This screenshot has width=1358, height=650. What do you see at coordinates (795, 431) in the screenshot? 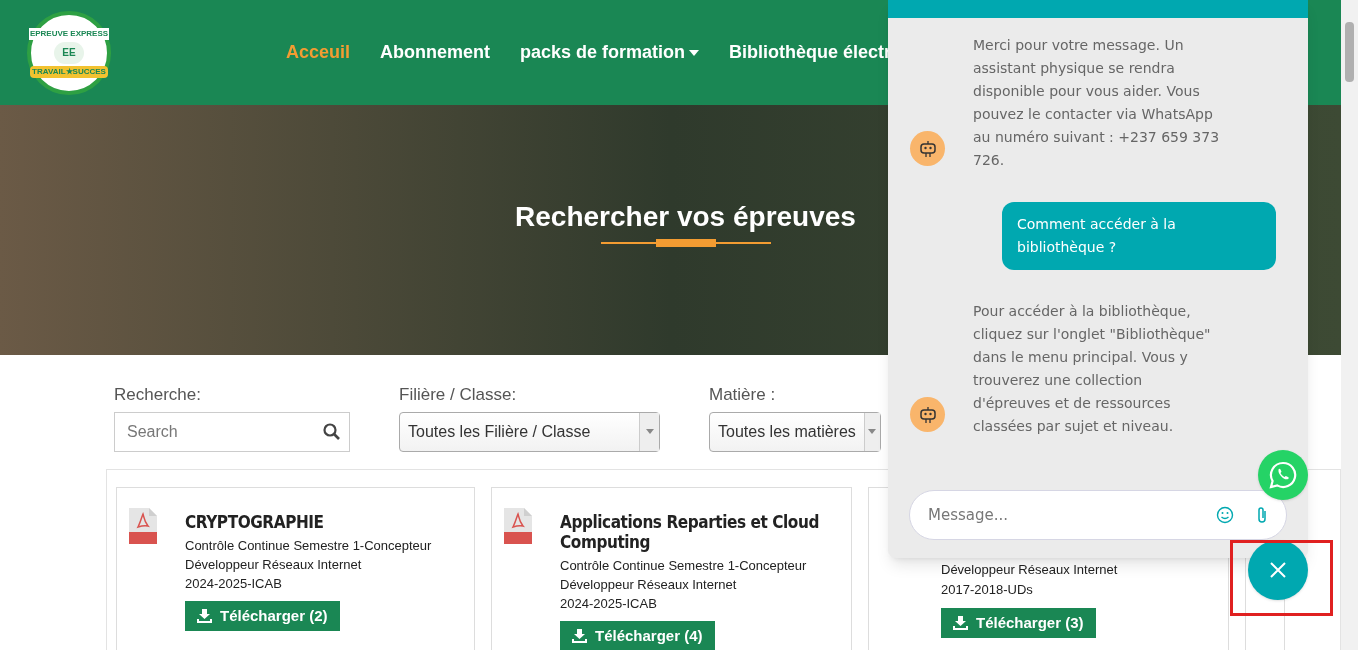
I see `select-dropdown: Toutes les matières` at bounding box center [795, 431].